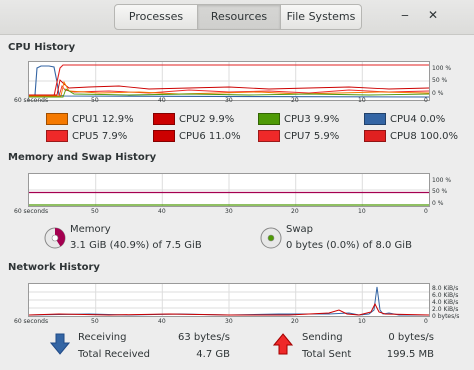  What do you see at coordinates (57, 136) in the screenshot?
I see `cpu5-color-swatch` at bounding box center [57, 136].